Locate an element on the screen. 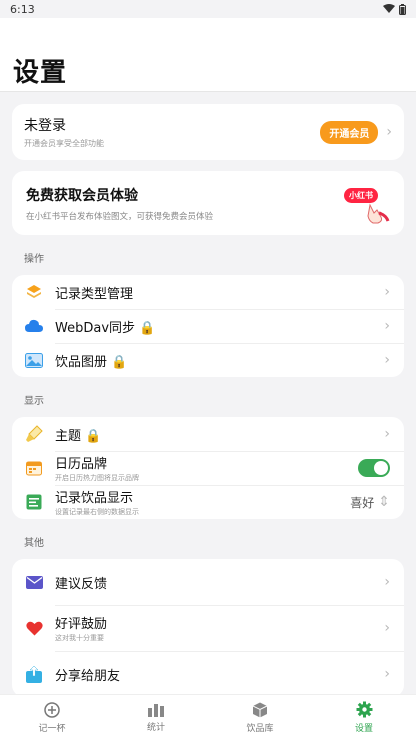  section-label-other: 其他 is located at coordinates (34, 543).